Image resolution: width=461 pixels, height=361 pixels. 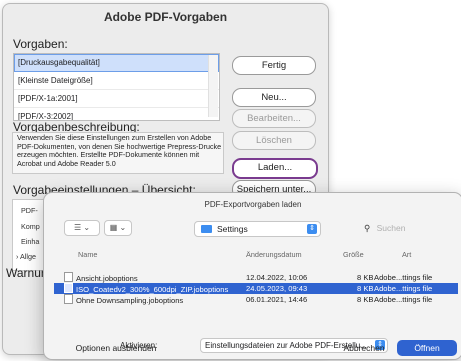 I want to click on overview-item-expandable: › Allge, so click(x=26, y=256).